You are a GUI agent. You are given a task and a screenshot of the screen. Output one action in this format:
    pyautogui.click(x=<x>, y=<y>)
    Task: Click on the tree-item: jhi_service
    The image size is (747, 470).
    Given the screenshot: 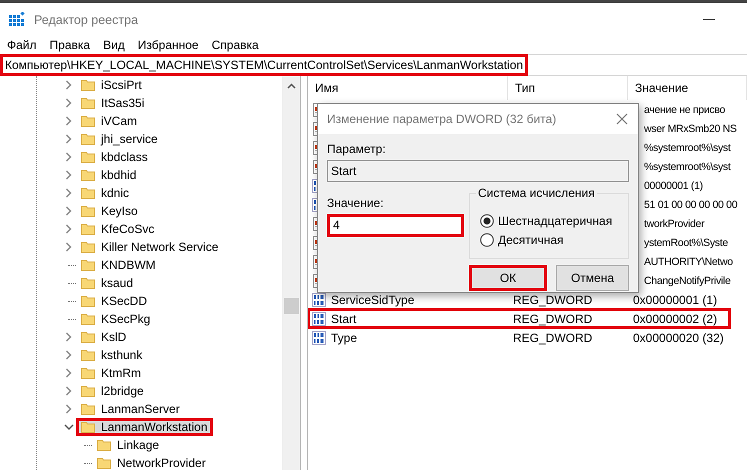 What is the action you would take?
    pyautogui.click(x=119, y=139)
    